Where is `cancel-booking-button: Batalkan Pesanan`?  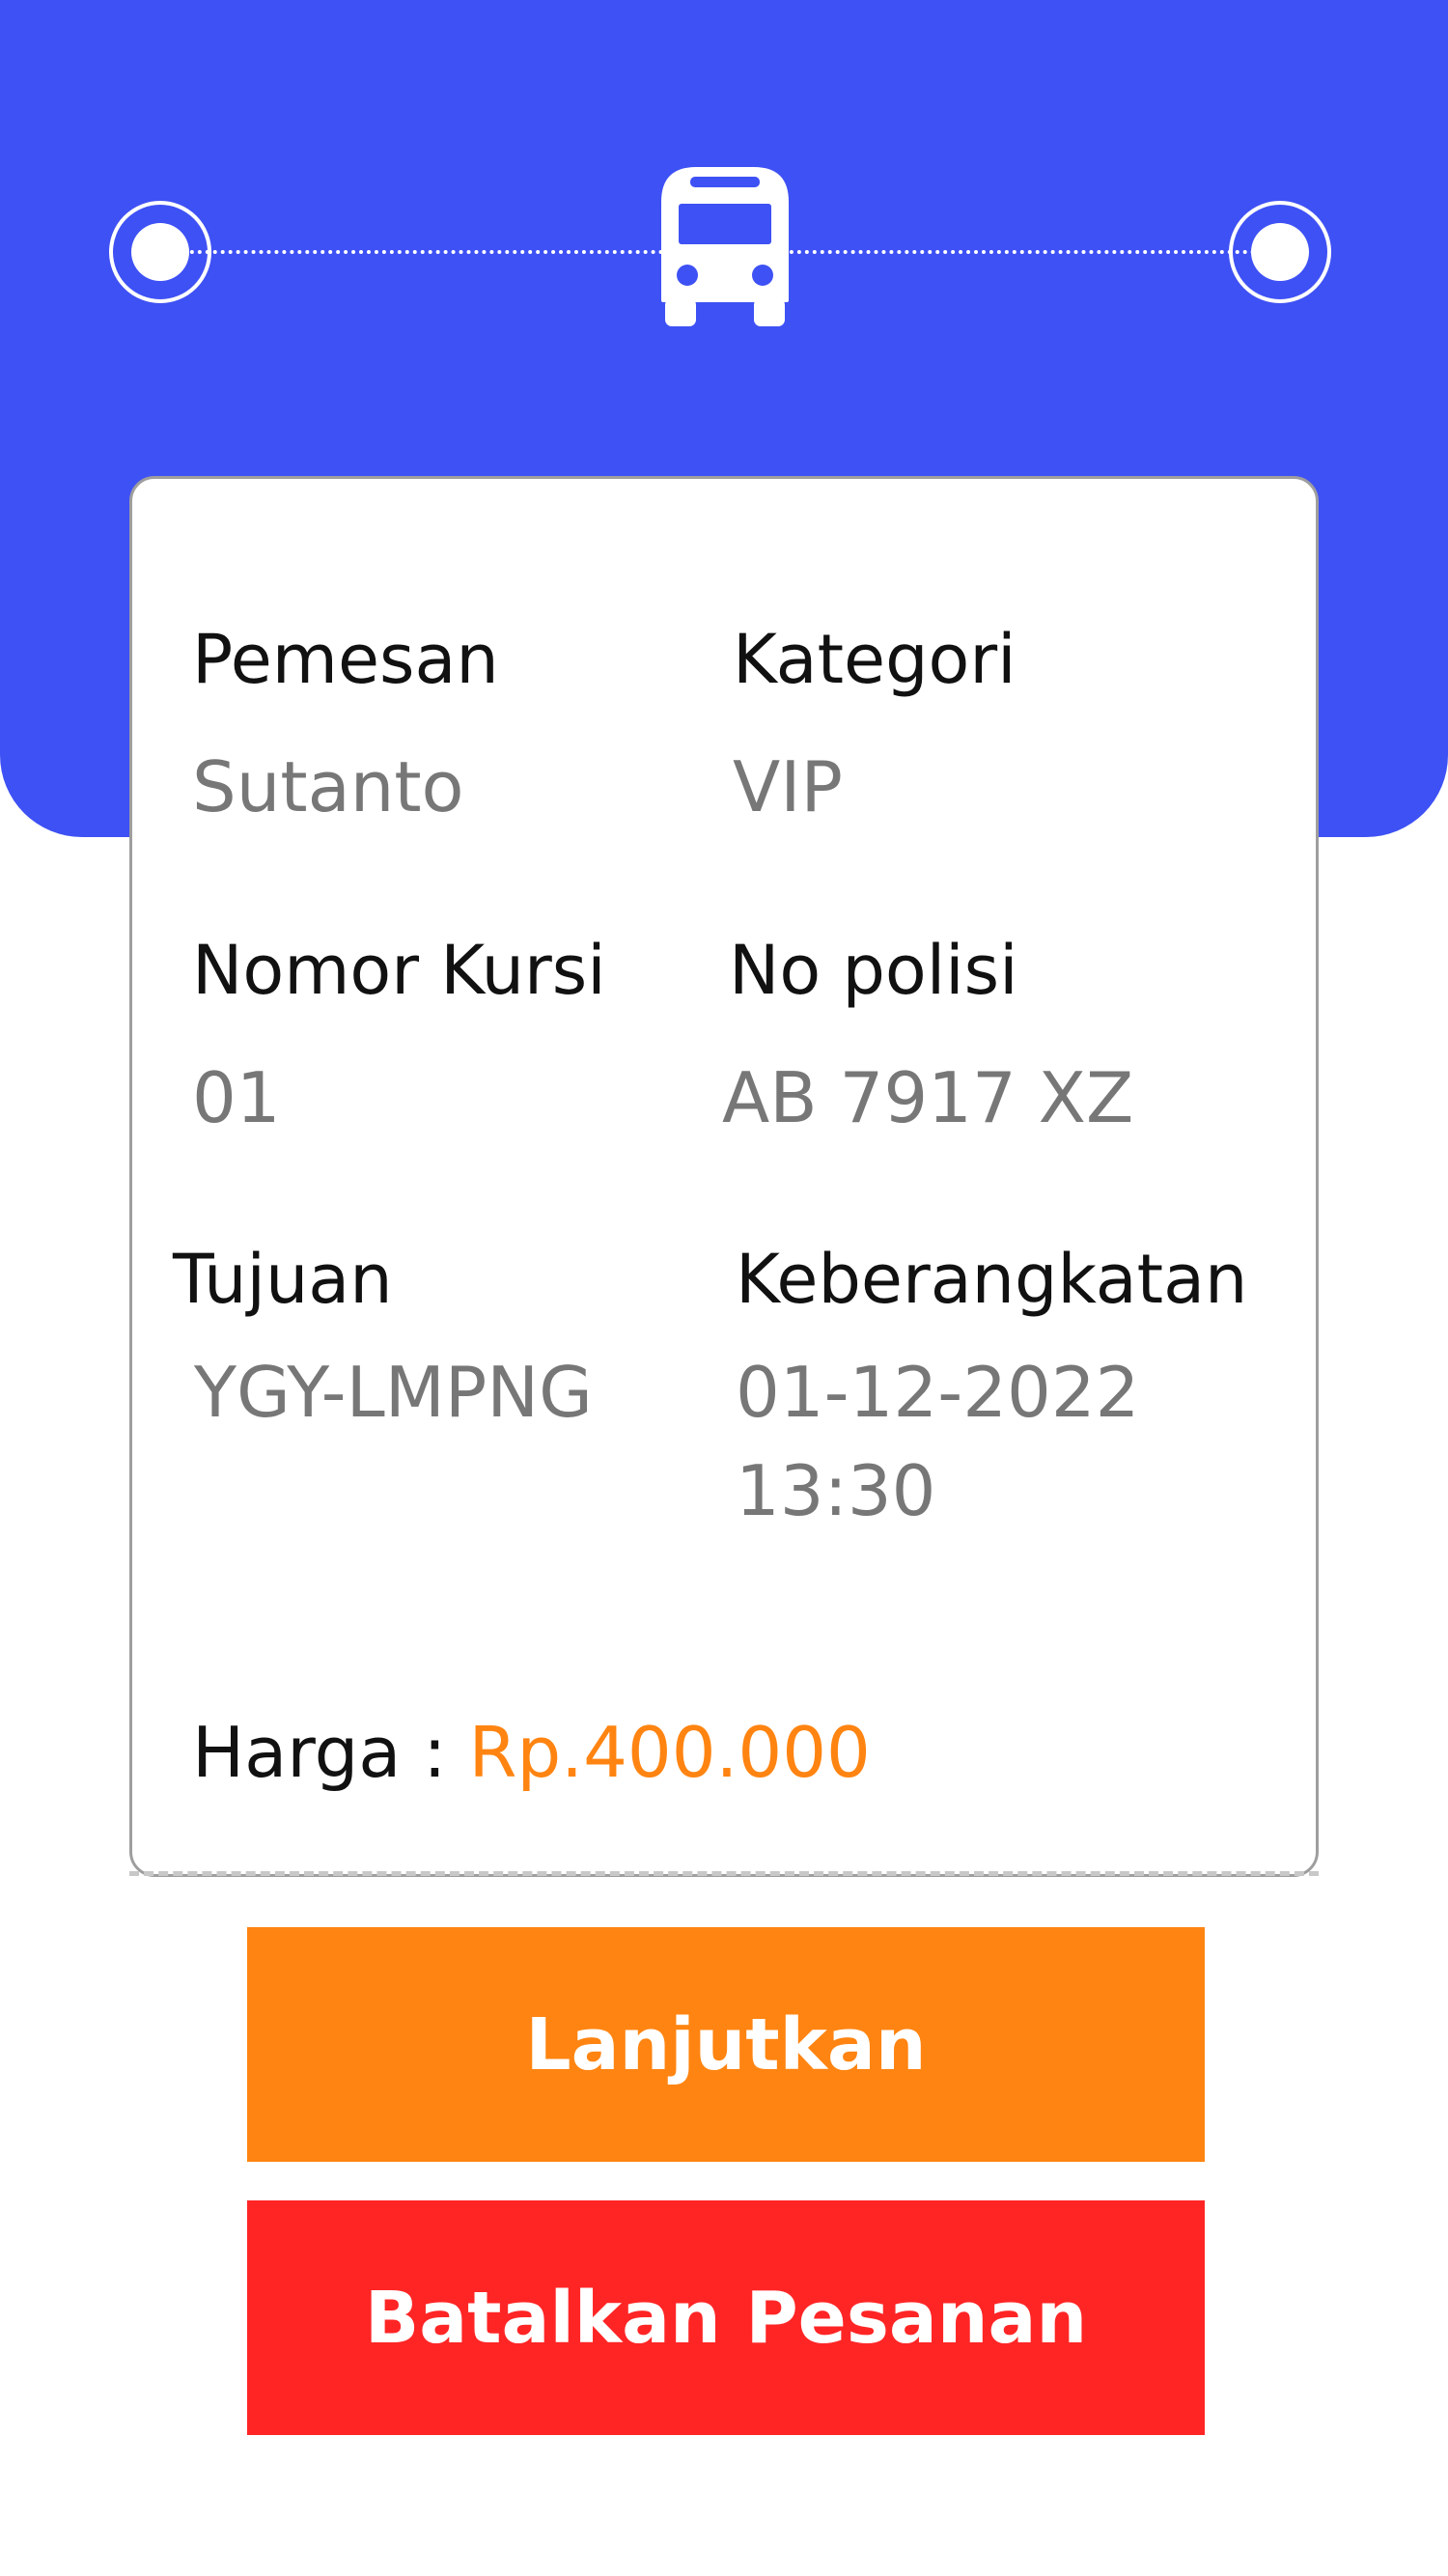
cancel-booking-button: Batalkan Pesanan is located at coordinates (726, 2318).